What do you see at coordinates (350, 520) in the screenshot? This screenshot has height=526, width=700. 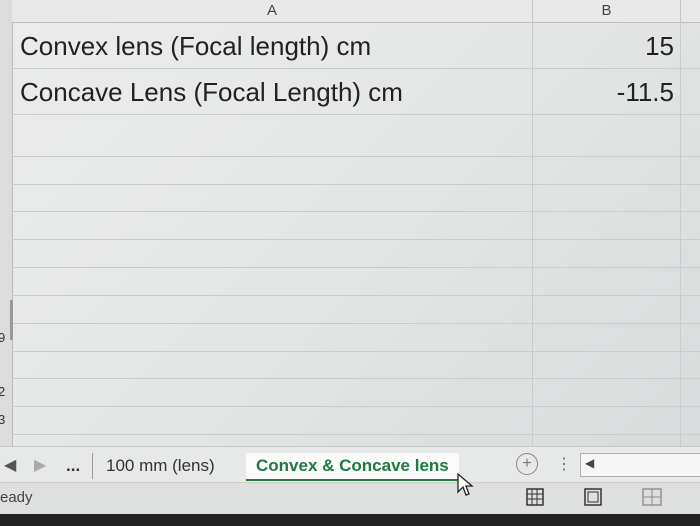 I see `screen-bezel` at bounding box center [350, 520].